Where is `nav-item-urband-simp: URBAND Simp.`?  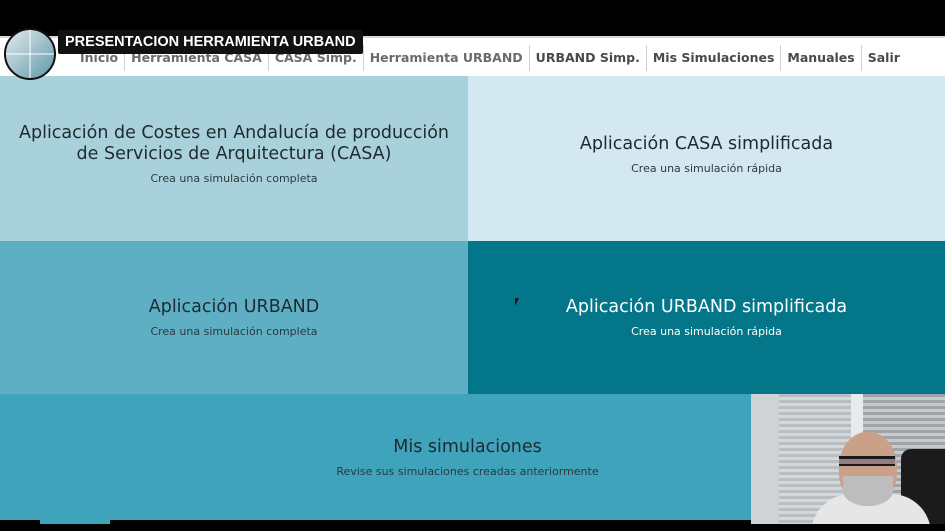
nav-item-urband-simp: URBAND Simp. is located at coordinates (588, 58).